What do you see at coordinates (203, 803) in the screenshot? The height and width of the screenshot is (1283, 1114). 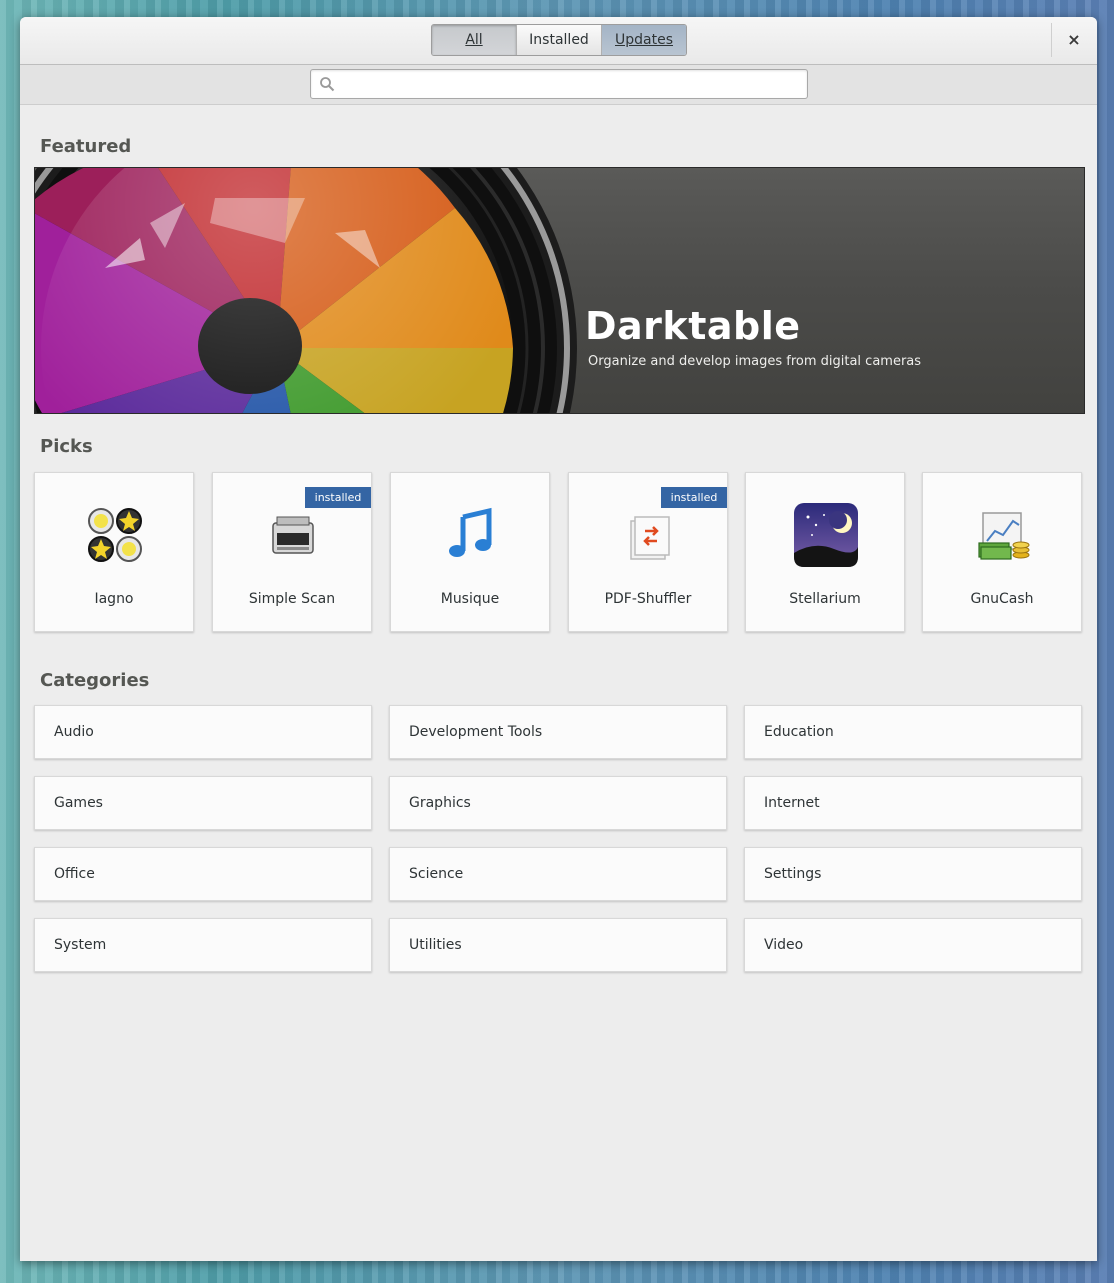 I see `category-games: Games` at bounding box center [203, 803].